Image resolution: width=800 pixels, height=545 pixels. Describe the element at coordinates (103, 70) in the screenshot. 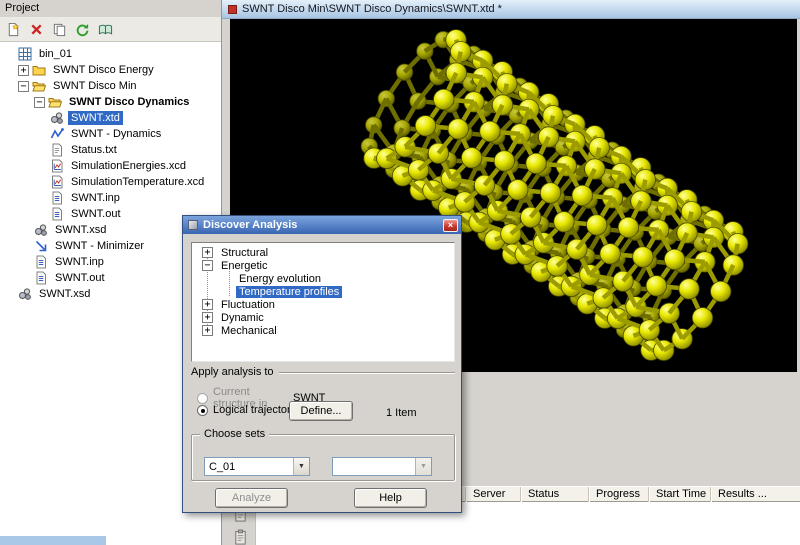

I see `item-label: SWNT Disco Energy` at that location.